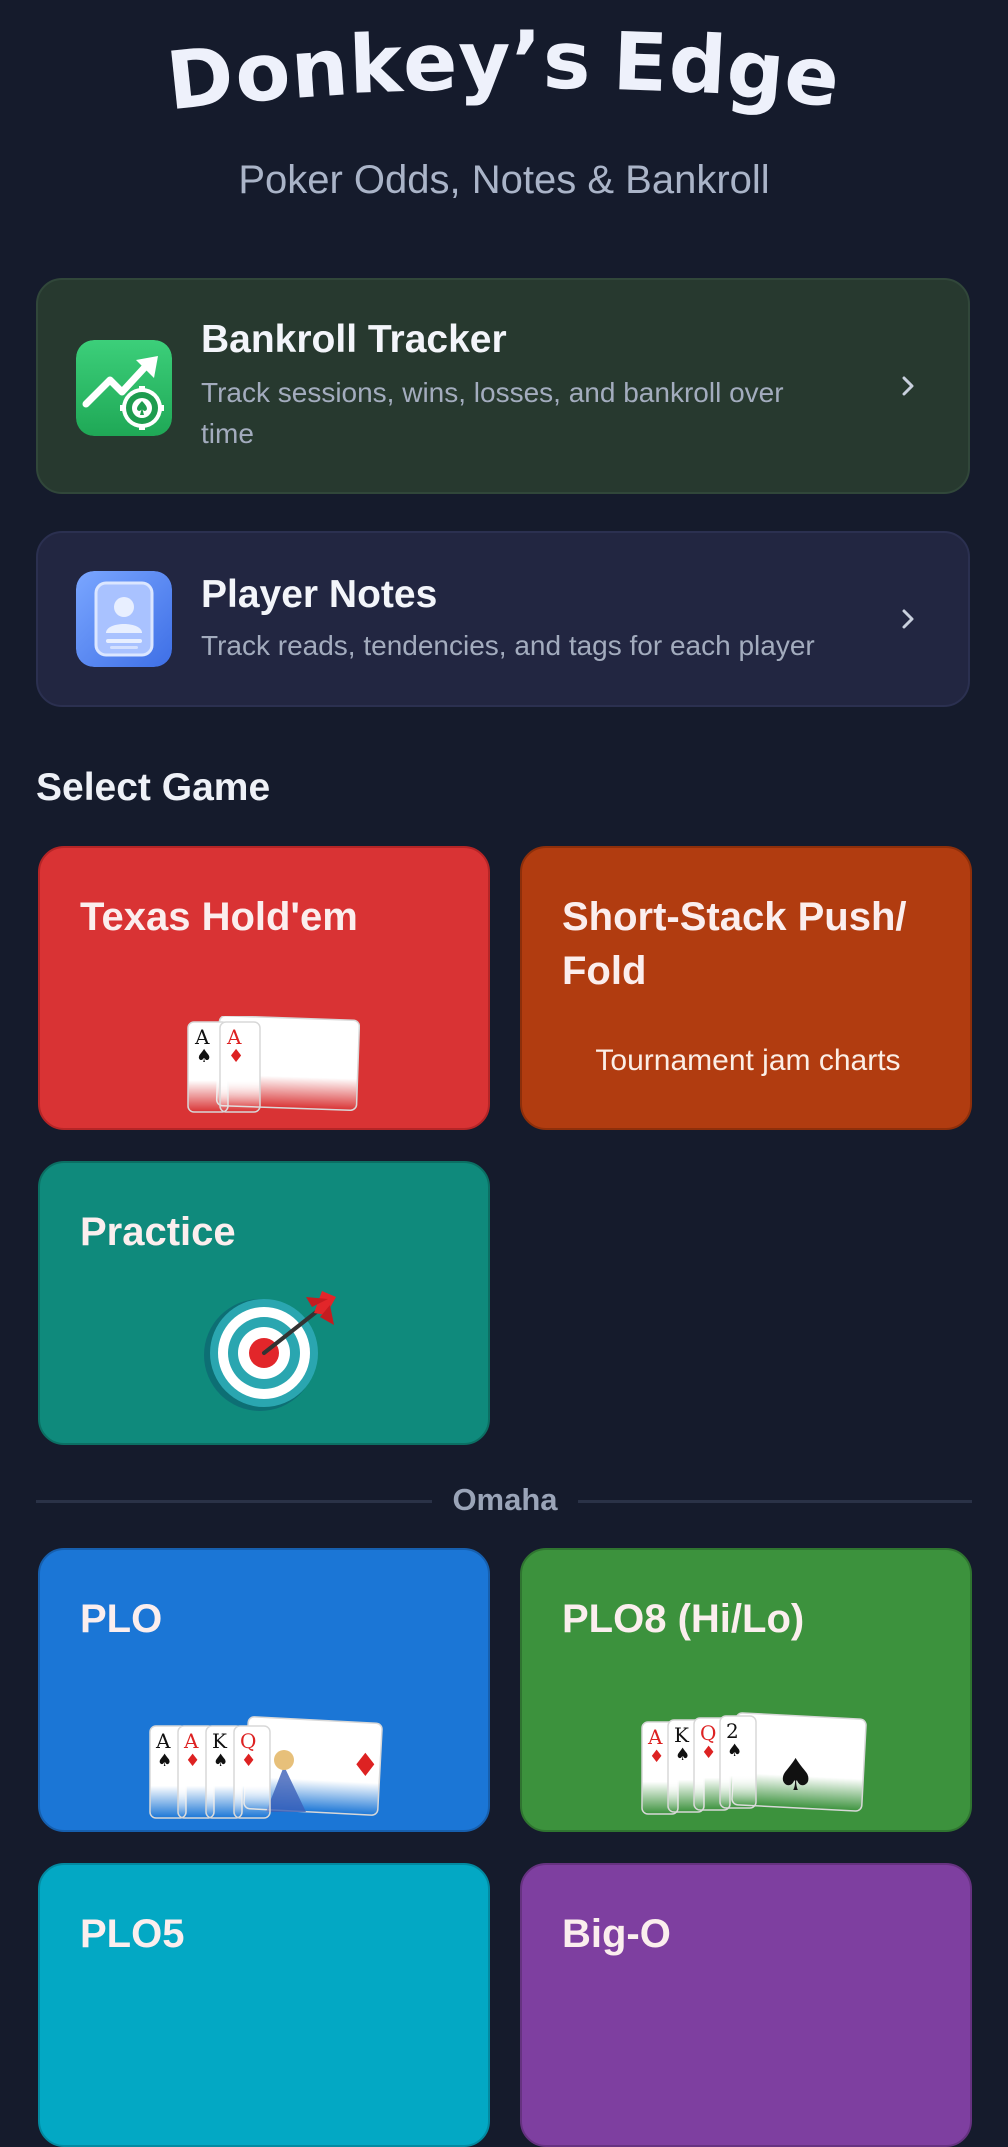  Describe the element at coordinates (124, 388) in the screenshot. I see `chart-up-chip-icon` at that location.